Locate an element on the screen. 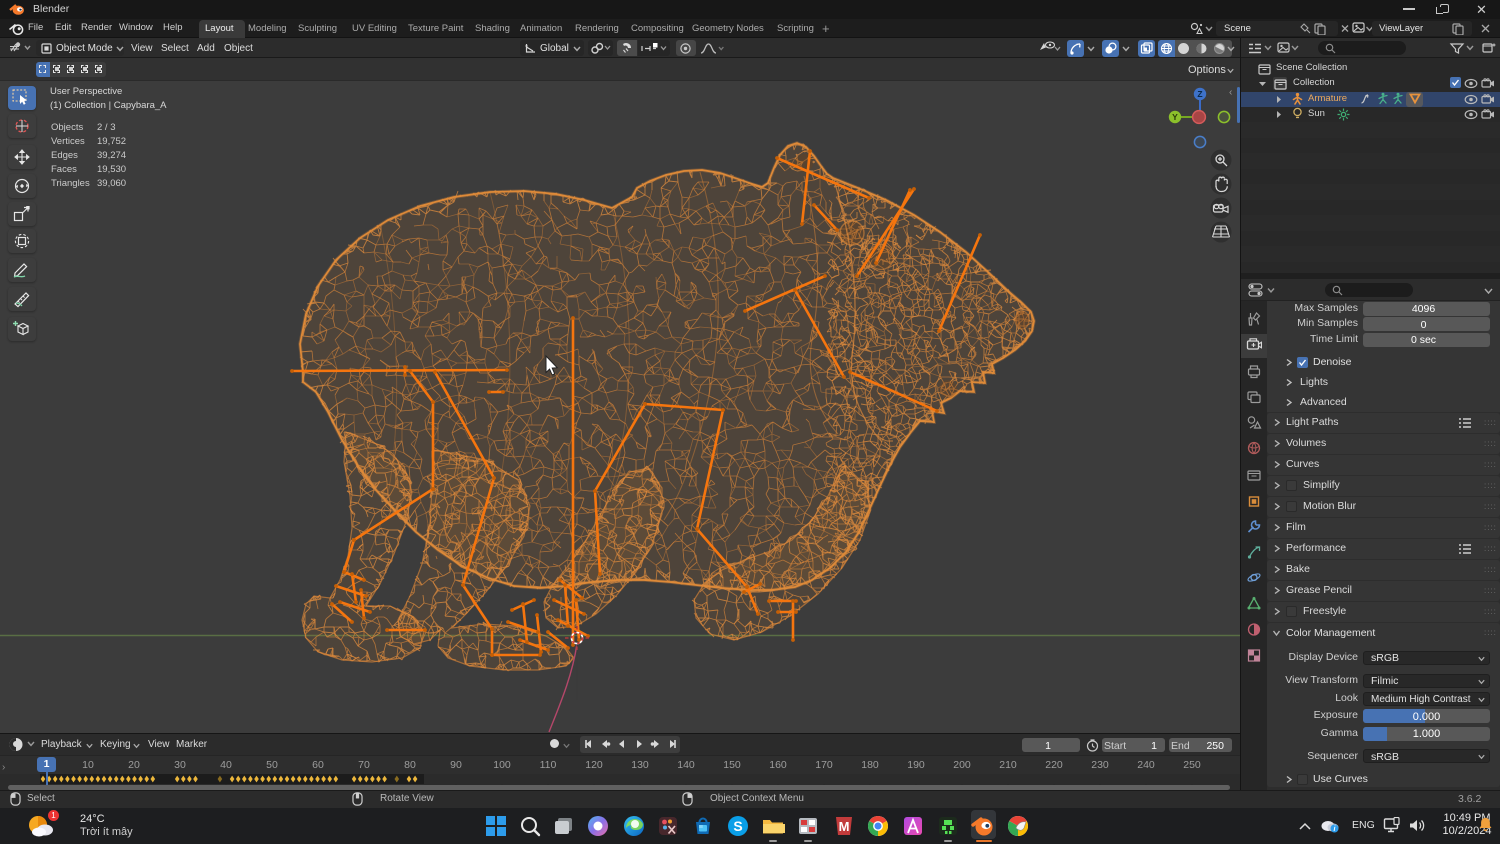 The image size is (1500, 844). svg-text: 180 is located at coordinates (870, 765).